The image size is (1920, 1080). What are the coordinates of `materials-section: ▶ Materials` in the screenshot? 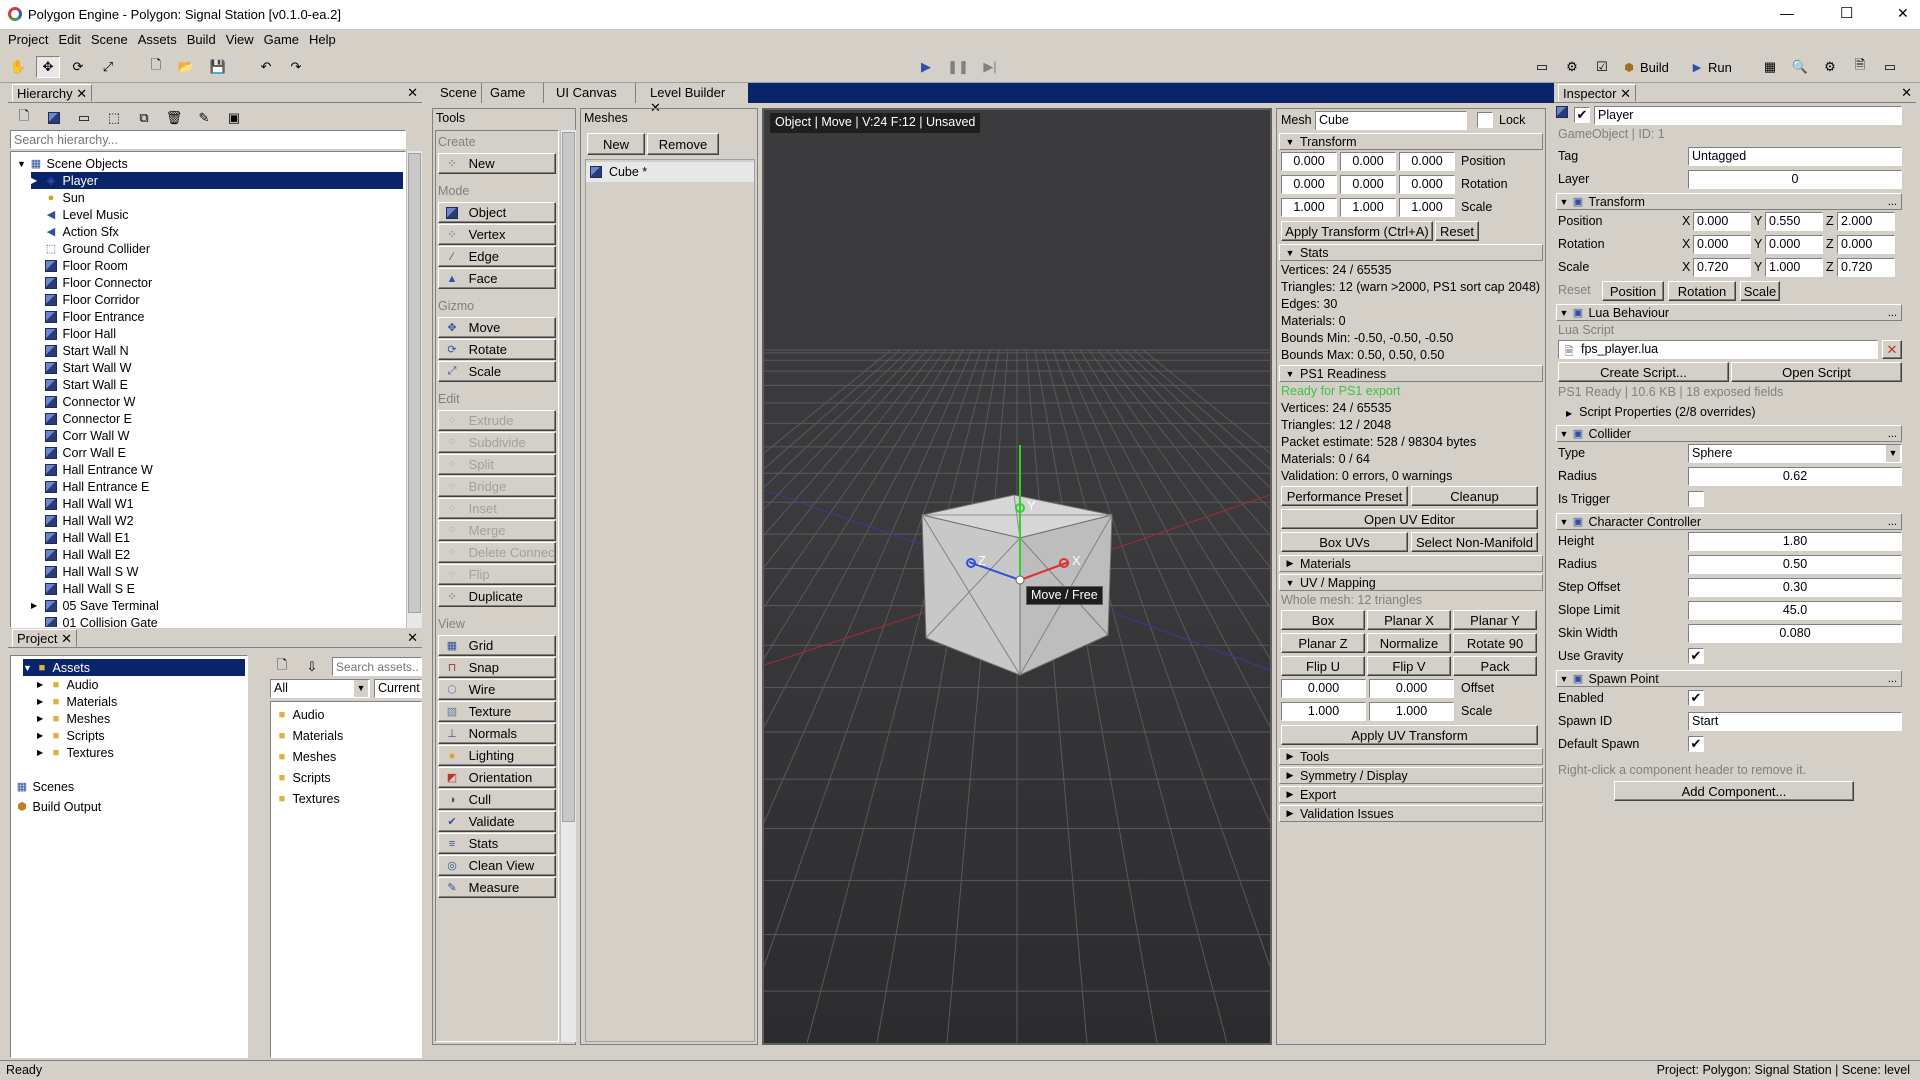 It's located at (1411, 563).